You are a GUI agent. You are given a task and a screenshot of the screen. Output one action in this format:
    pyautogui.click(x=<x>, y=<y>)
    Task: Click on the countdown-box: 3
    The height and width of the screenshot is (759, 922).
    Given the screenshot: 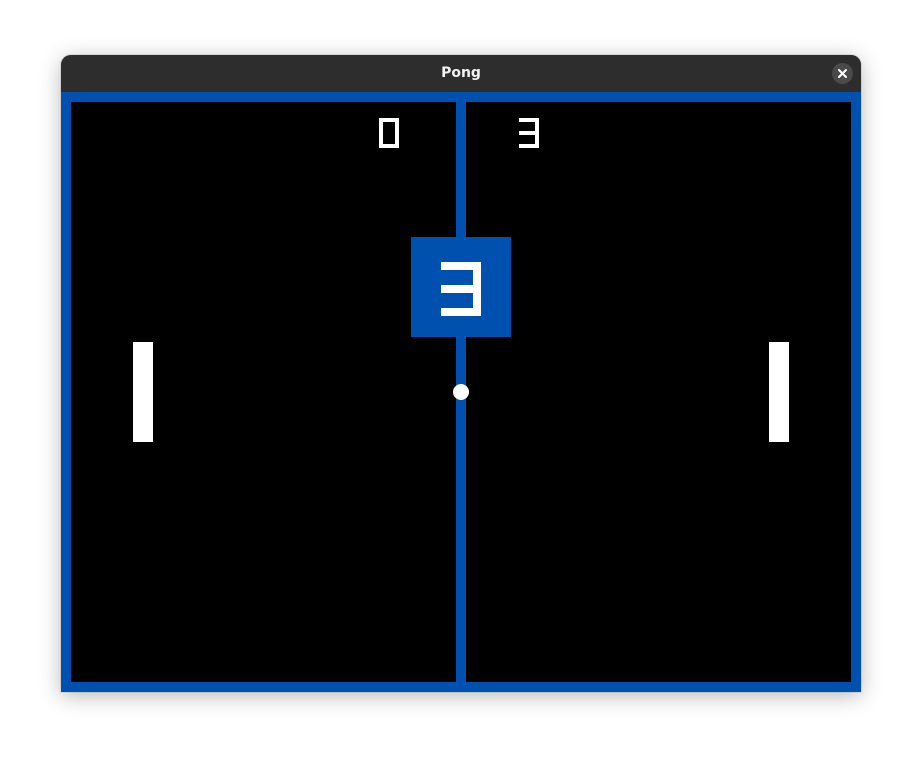 What is the action you would take?
    pyautogui.click(x=461, y=287)
    